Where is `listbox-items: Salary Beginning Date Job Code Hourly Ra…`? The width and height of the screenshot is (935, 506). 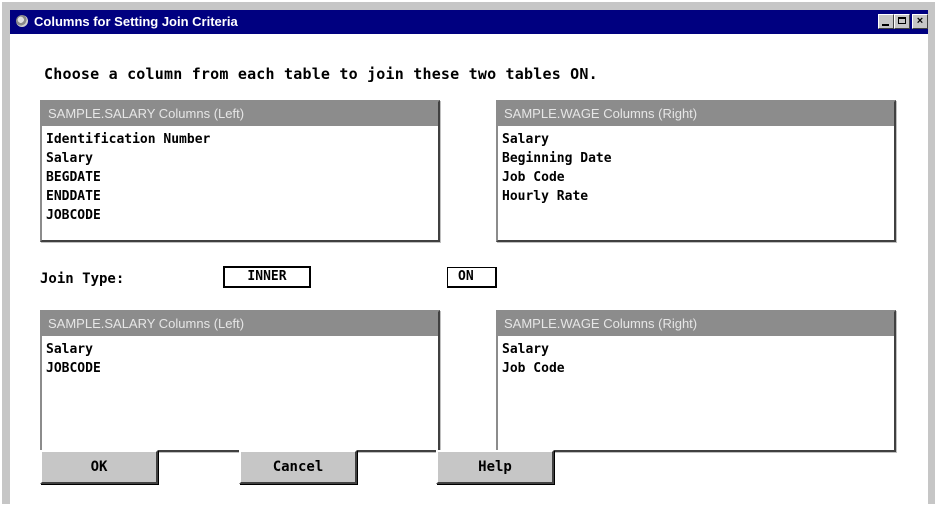 listbox-items: Salary Beginning Date Job Code Hourly Ra… is located at coordinates (696, 166).